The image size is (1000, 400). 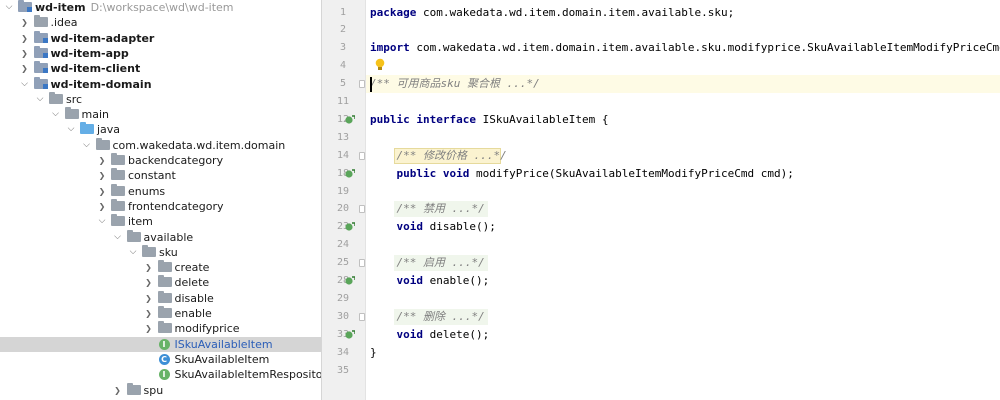 What do you see at coordinates (343, 119) in the screenshot?
I see `line-number: 12` at bounding box center [343, 119].